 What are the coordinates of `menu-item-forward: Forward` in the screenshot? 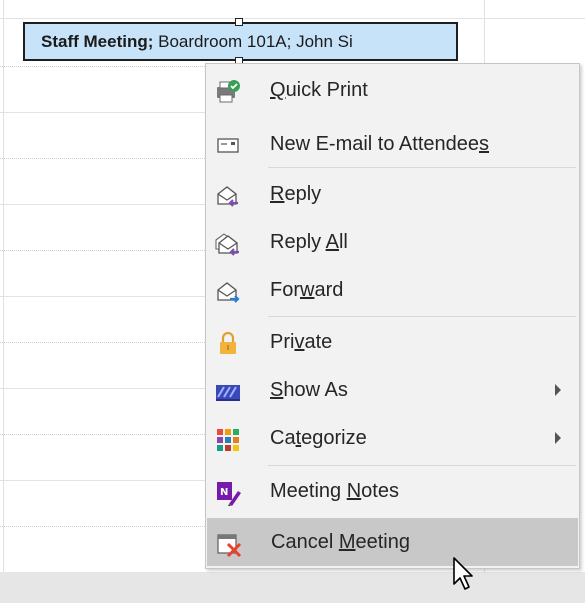 It's located at (392, 290).